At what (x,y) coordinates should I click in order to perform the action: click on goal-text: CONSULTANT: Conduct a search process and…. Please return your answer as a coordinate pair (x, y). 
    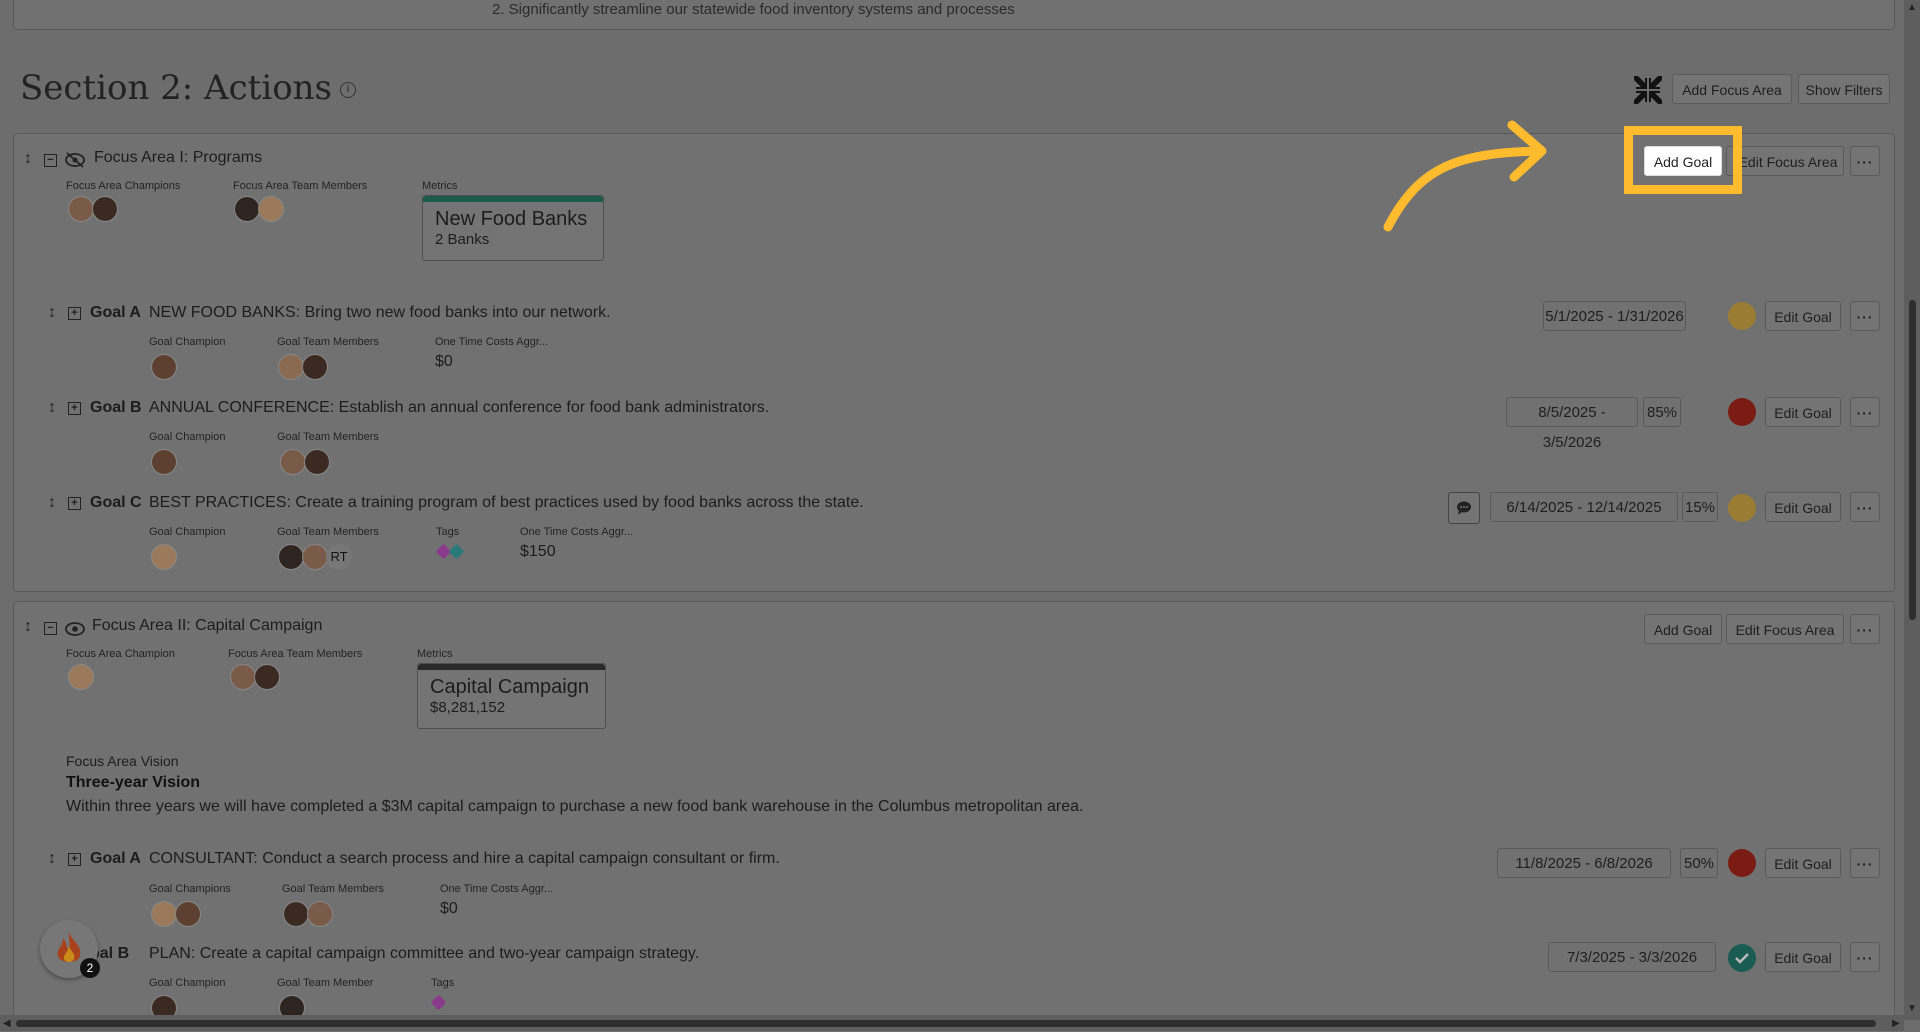
    Looking at the image, I should click on (464, 859).